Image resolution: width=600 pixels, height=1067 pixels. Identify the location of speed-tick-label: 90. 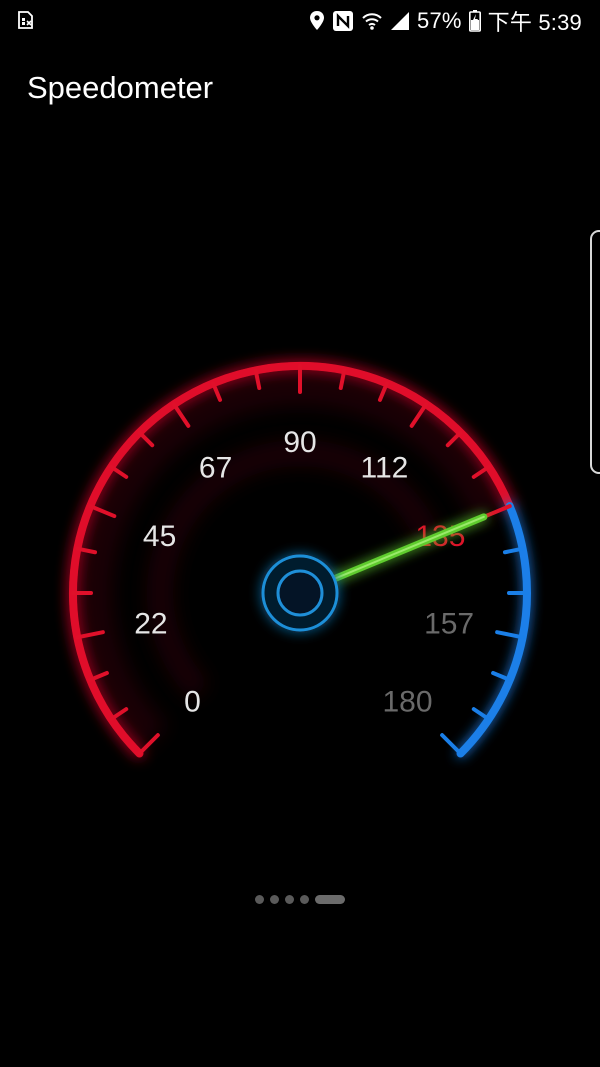
(299, 442).